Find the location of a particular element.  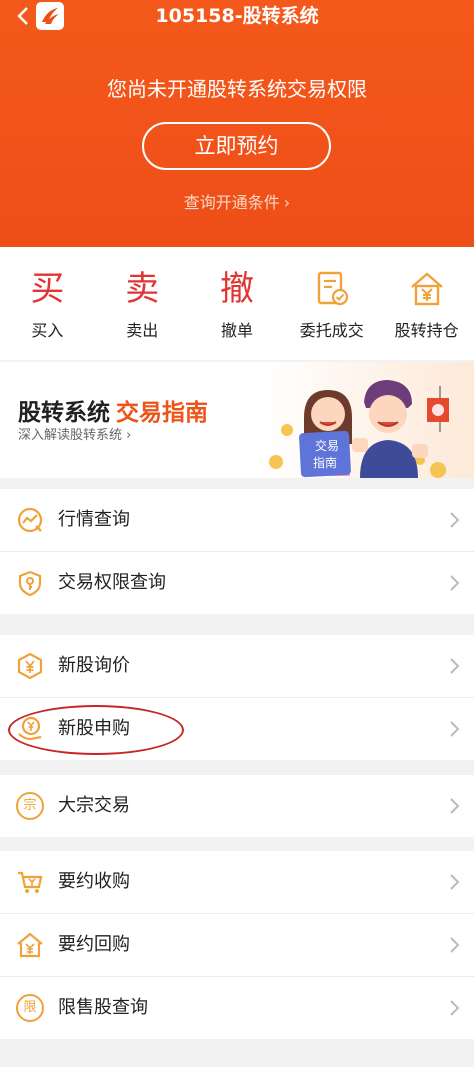

banner-title: 股转系统 交易指南 is located at coordinates (113, 410).